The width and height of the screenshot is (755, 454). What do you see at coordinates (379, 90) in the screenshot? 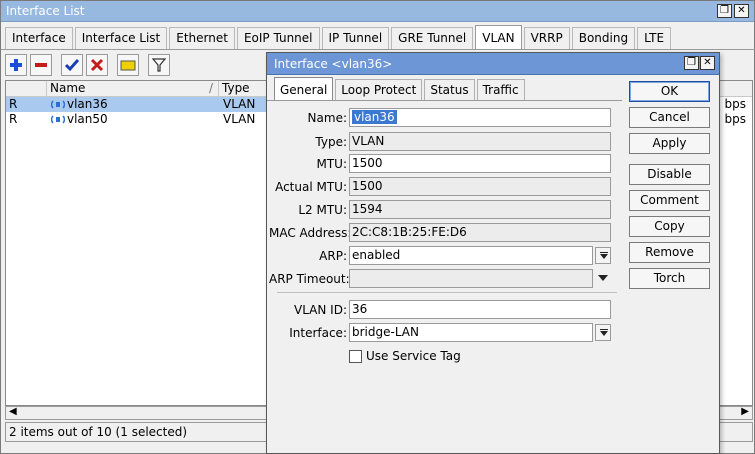
I see `tab-loop-protect: Loop Protect` at bounding box center [379, 90].